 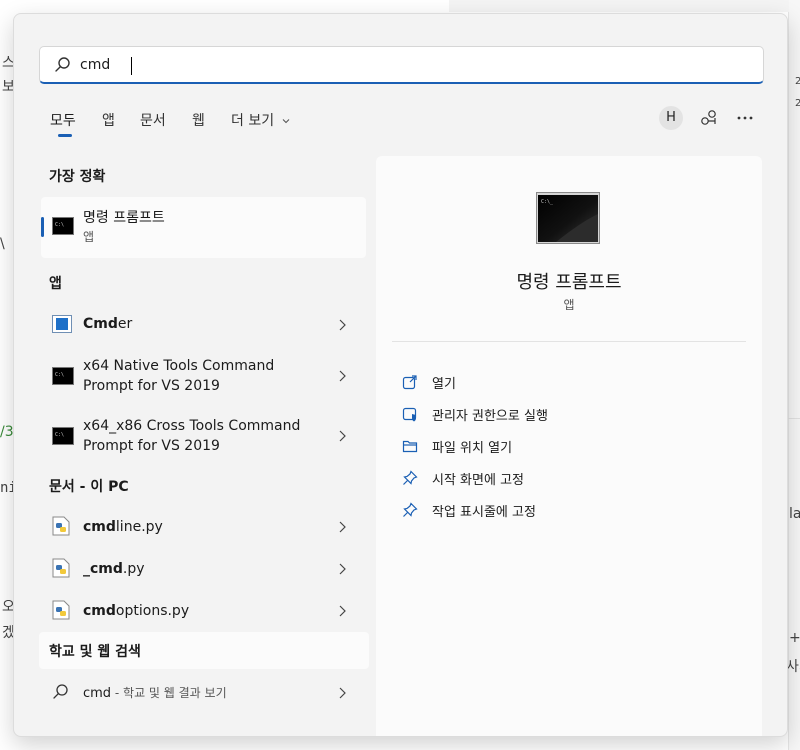 What do you see at coordinates (484, 512) in the screenshot?
I see `action-label: 작업 표시줄에 고정` at bounding box center [484, 512].